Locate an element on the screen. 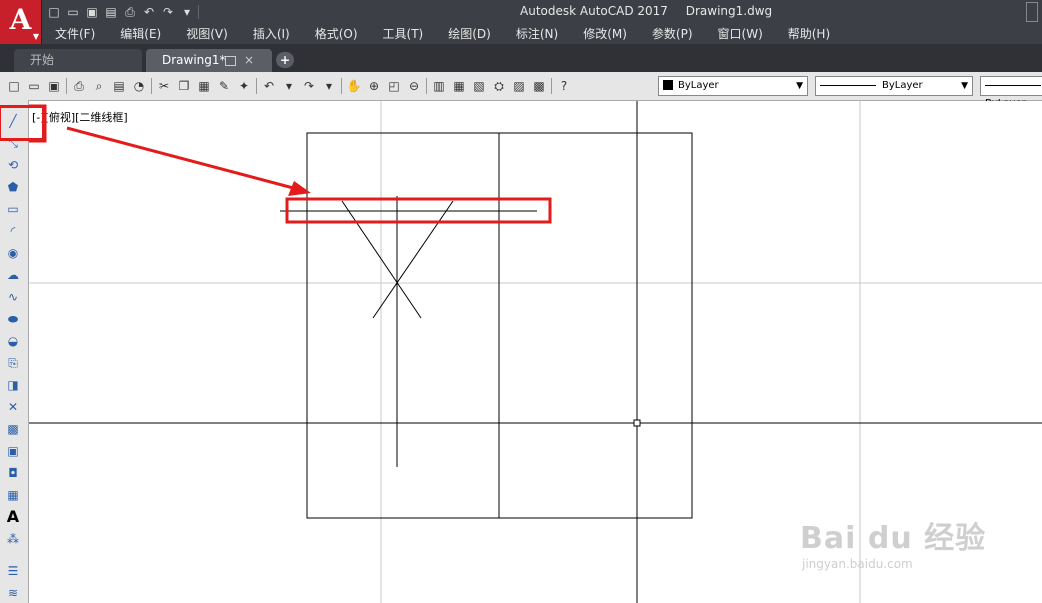 This screenshot has width=1042, height=603. zoom-realtime-icon: ⊕ is located at coordinates (374, 86).